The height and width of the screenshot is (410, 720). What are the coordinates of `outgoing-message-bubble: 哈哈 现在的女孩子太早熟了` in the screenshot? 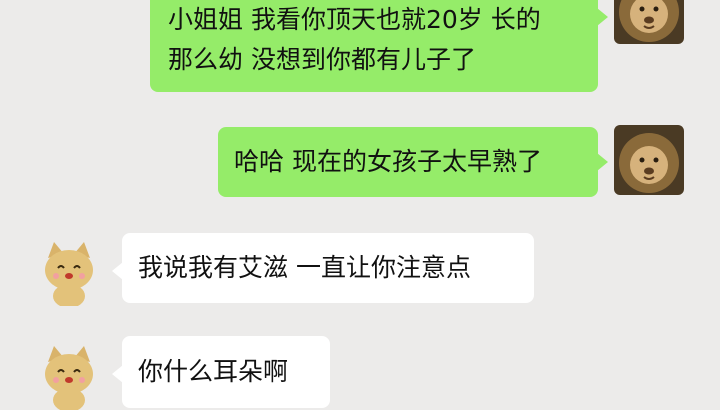 It's located at (408, 162).